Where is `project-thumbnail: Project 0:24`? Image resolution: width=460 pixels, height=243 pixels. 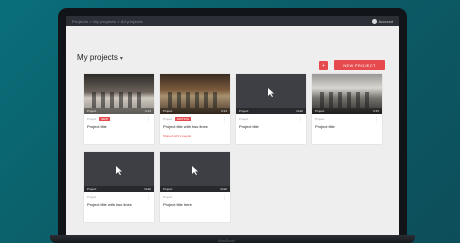
project-thumbnail: Project 0:24 is located at coordinates (195, 94).